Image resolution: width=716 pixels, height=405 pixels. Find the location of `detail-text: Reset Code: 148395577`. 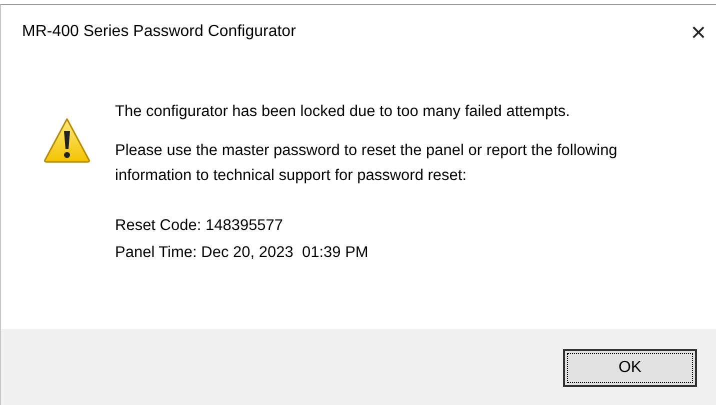

detail-text: Reset Code: 148395577 is located at coordinates (199, 226).